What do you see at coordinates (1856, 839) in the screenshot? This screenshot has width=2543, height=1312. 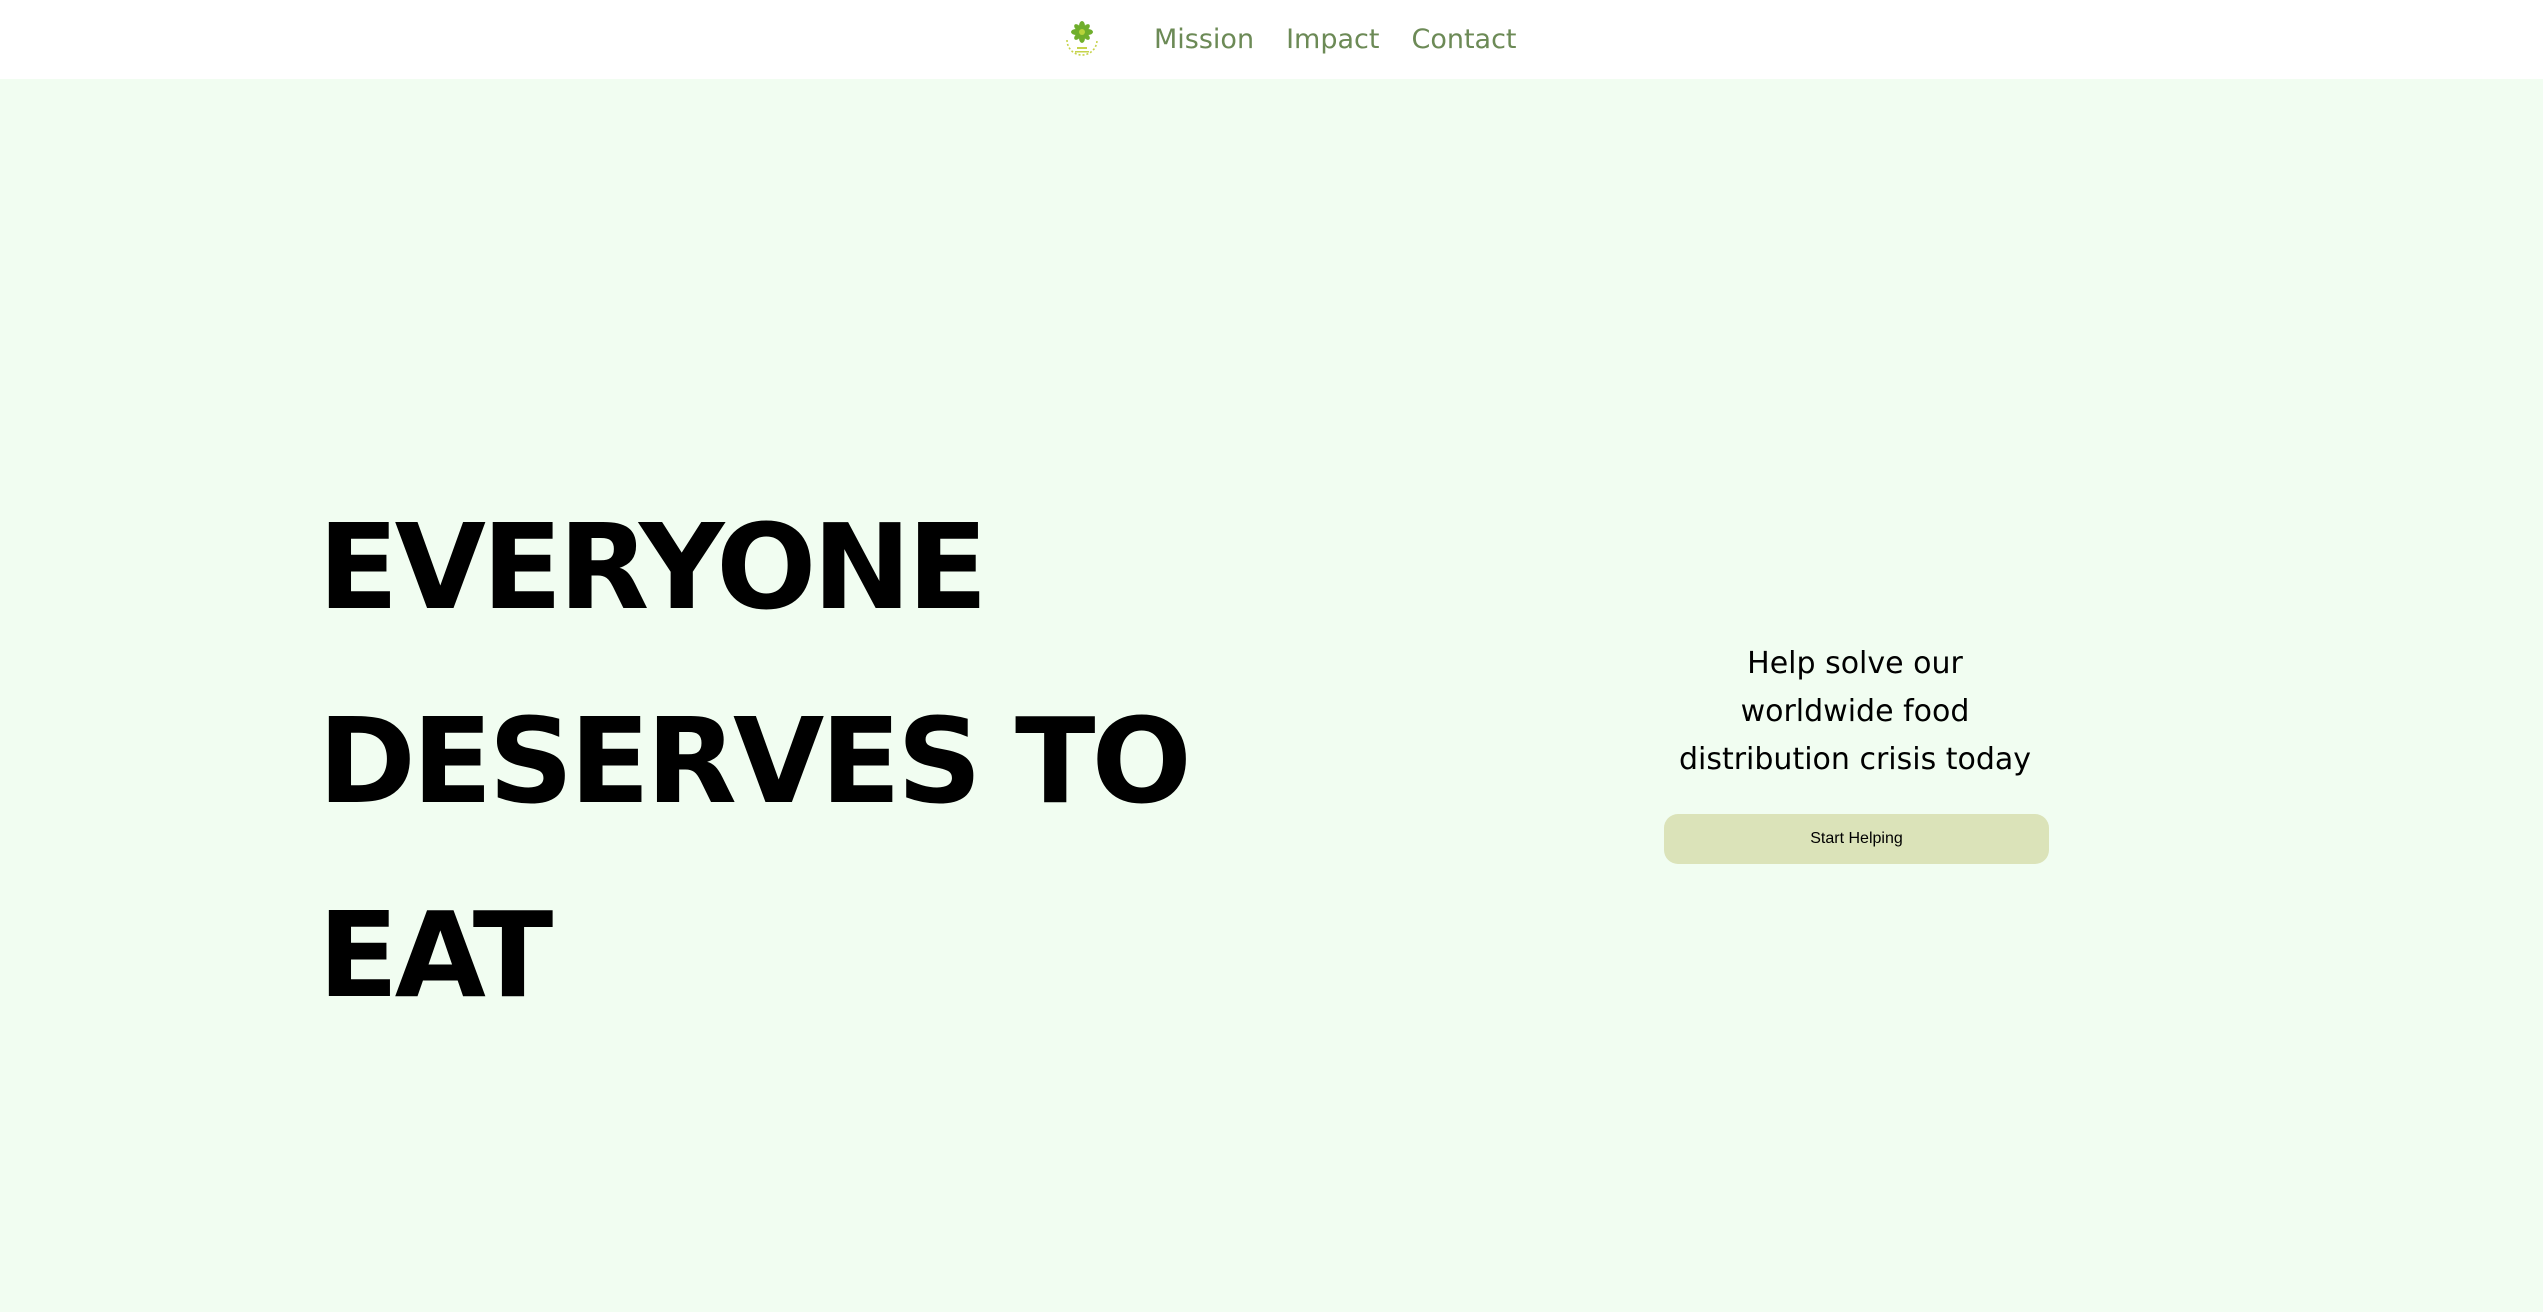 I see `start-helping-button: Start Helping` at bounding box center [1856, 839].